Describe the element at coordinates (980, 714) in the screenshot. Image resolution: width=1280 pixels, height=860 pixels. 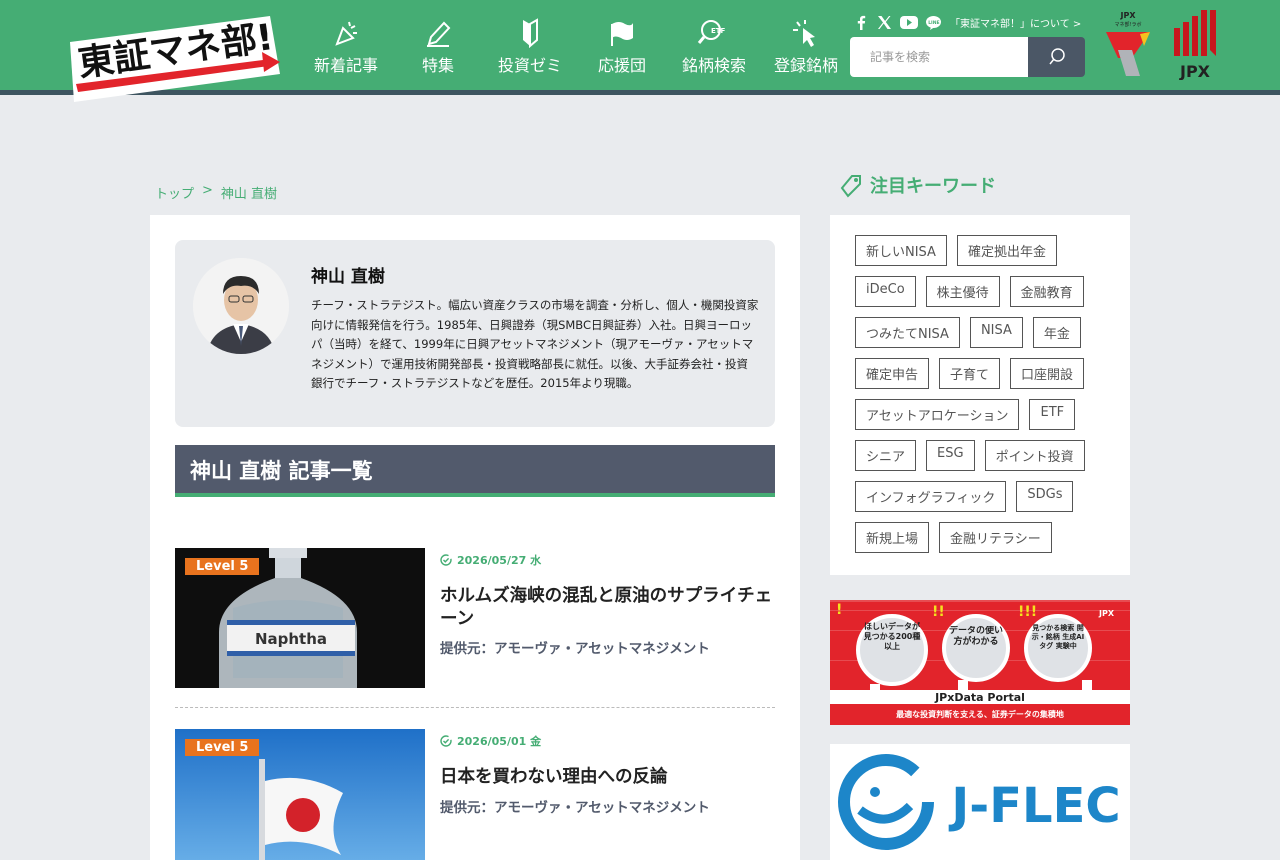
I see `svg-text: 最適な投資判断を支える、証券データの集積地` at that location.